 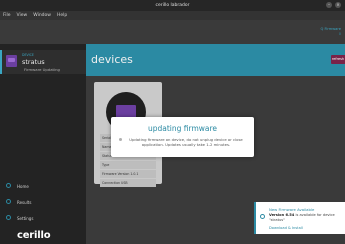 I want to click on modal-title: updating firmware, so click(x=182, y=128).